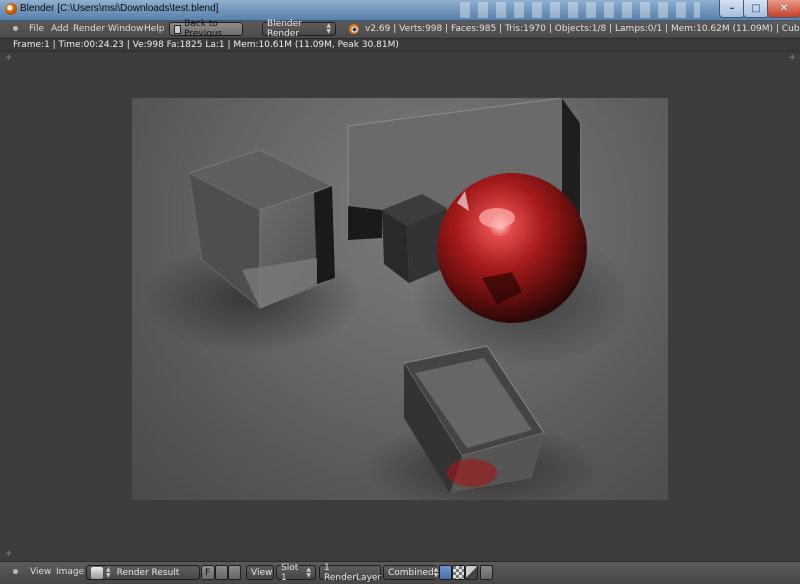  What do you see at coordinates (89, 29) in the screenshot?
I see `menu-render: Render` at bounding box center [89, 29].